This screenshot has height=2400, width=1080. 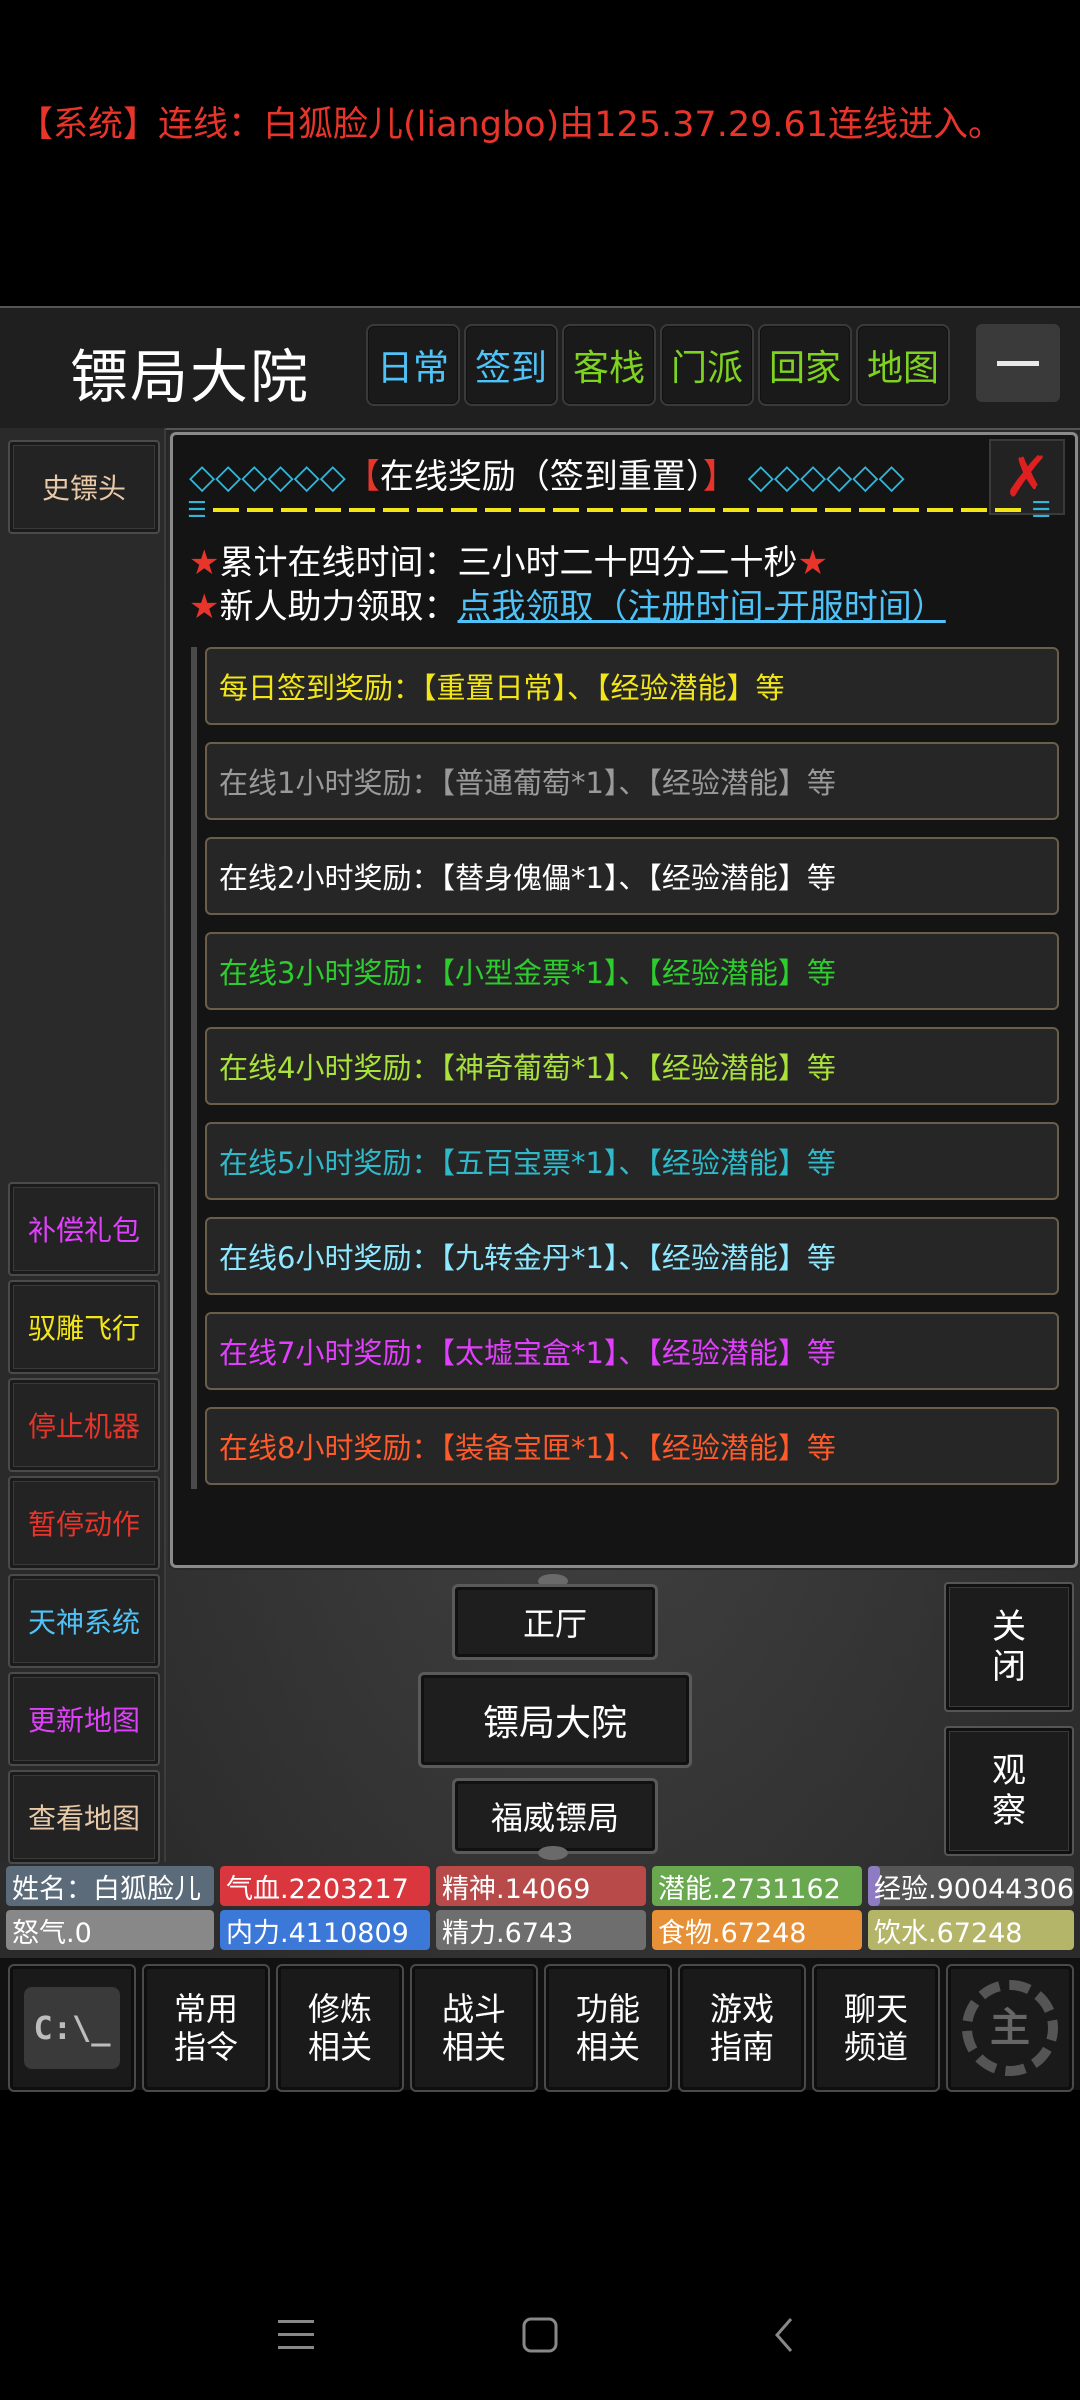 What do you see at coordinates (632, 1161) in the screenshot?
I see `reward-row-5h: 在线5小时奖励：【五百宝票*1】、【经验潜能】等` at bounding box center [632, 1161].